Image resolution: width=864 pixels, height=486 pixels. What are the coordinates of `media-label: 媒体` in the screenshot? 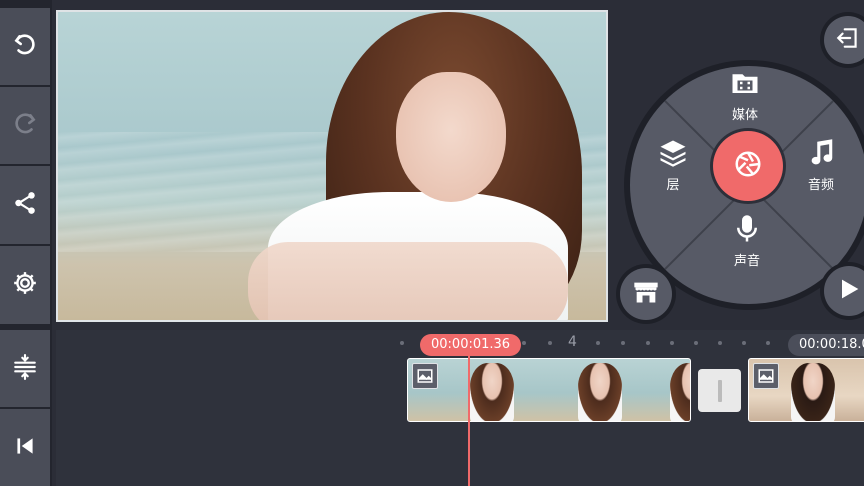 It's located at (744, 115).